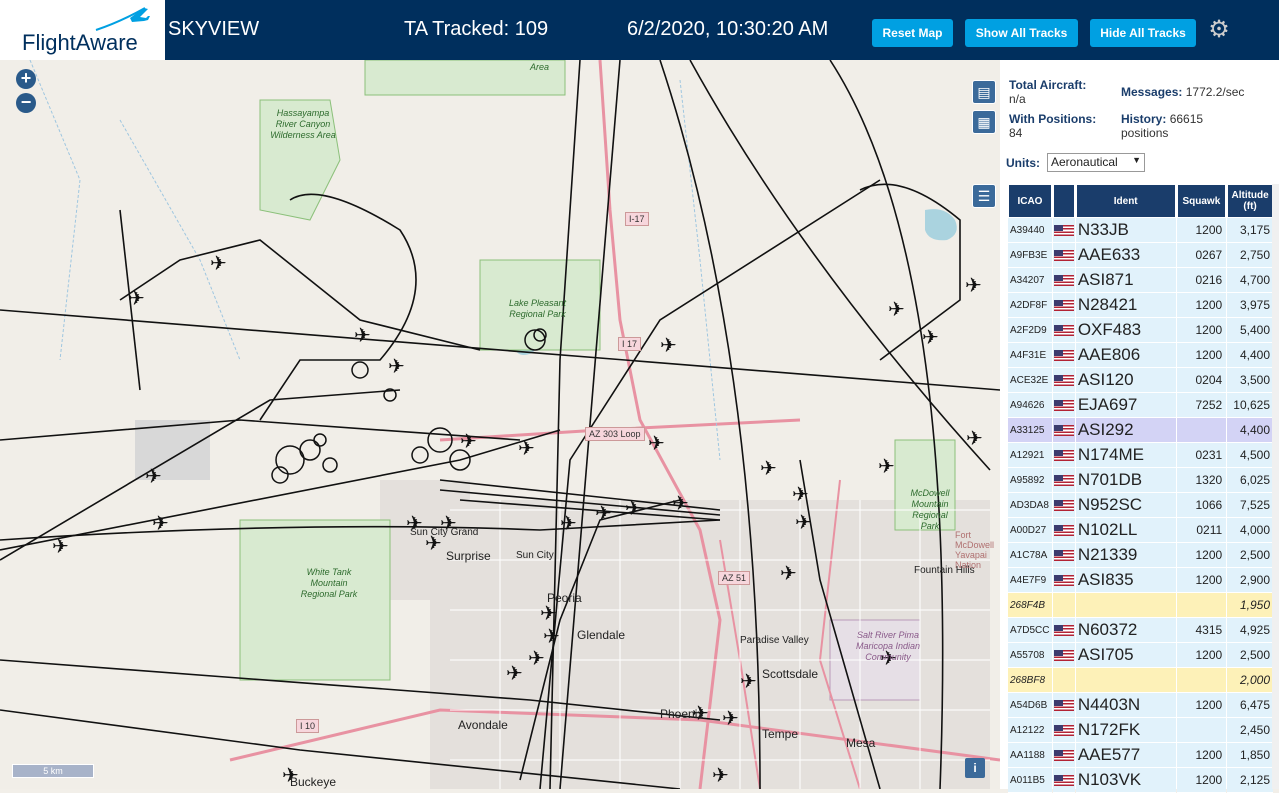  What do you see at coordinates (1030, 430) in the screenshot?
I see `cell-icao: A33125` at bounding box center [1030, 430].